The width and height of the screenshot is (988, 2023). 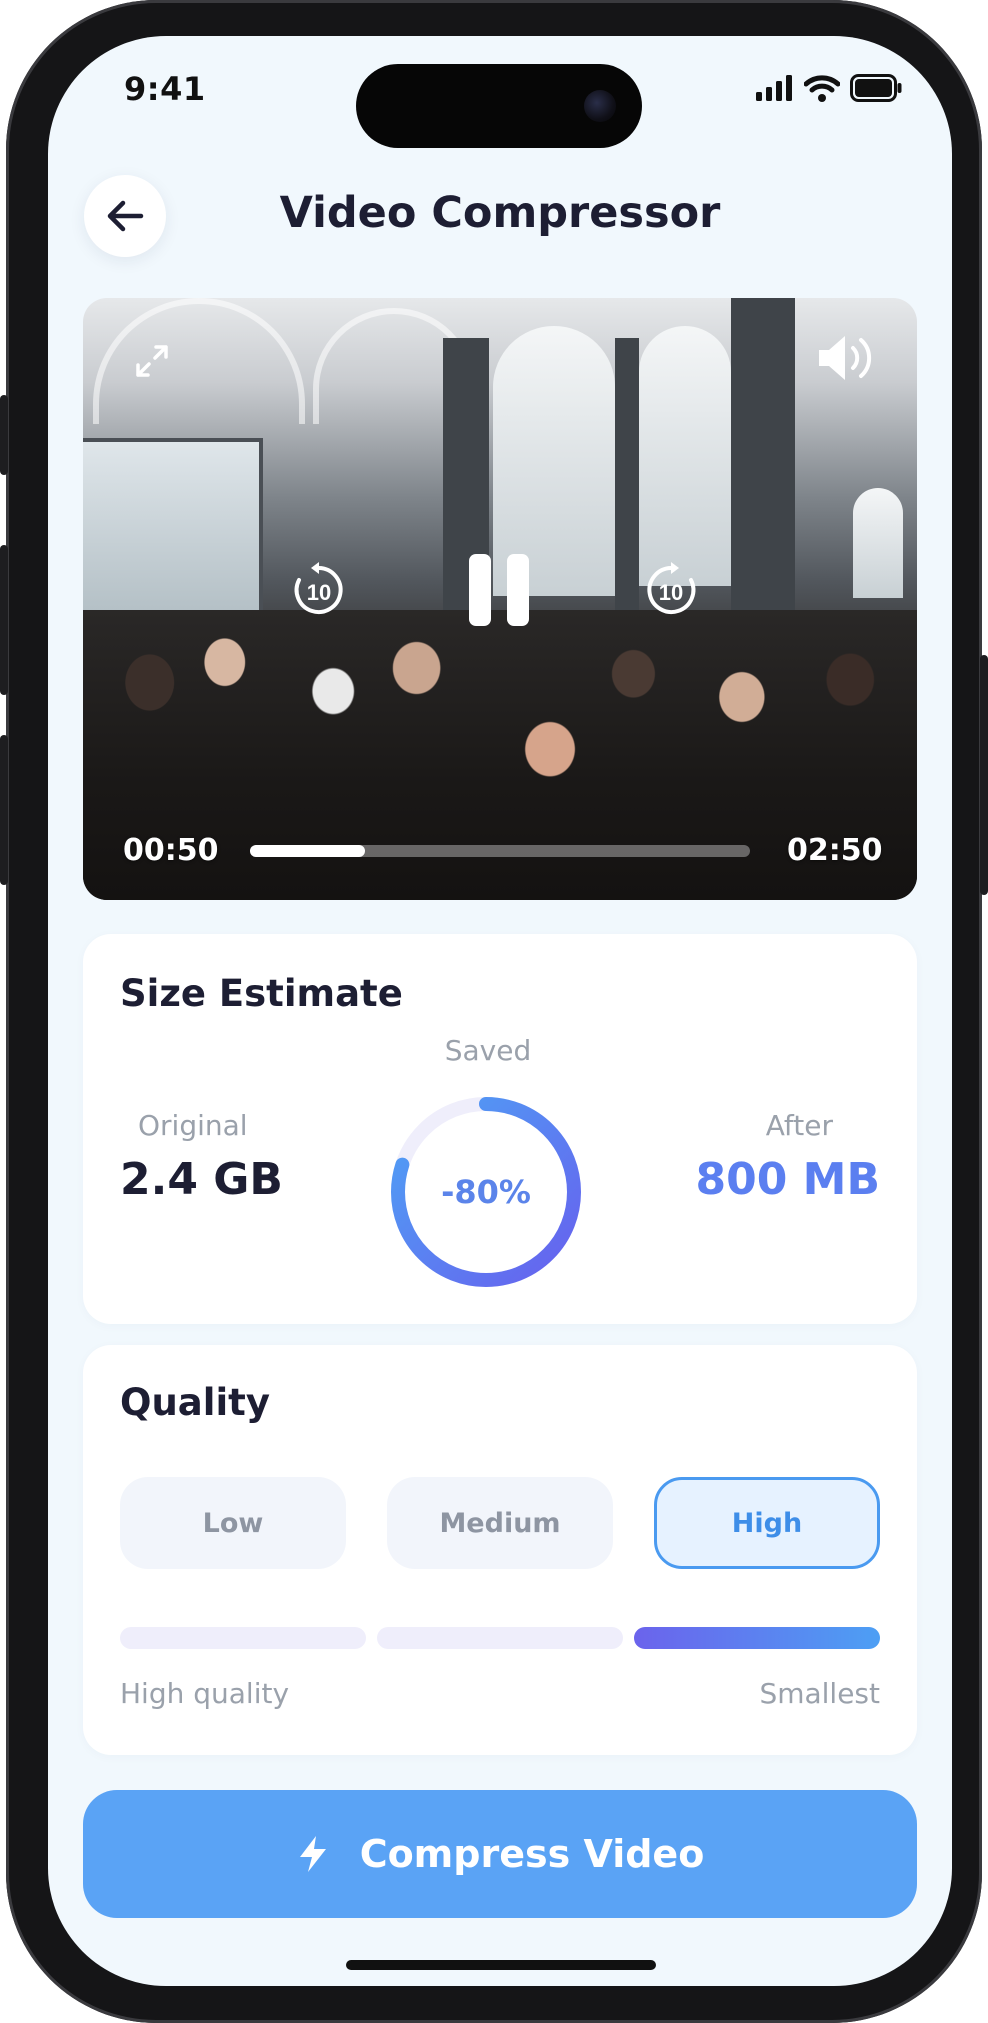 I want to click on quality-title: Quality, so click(x=195, y=1402).